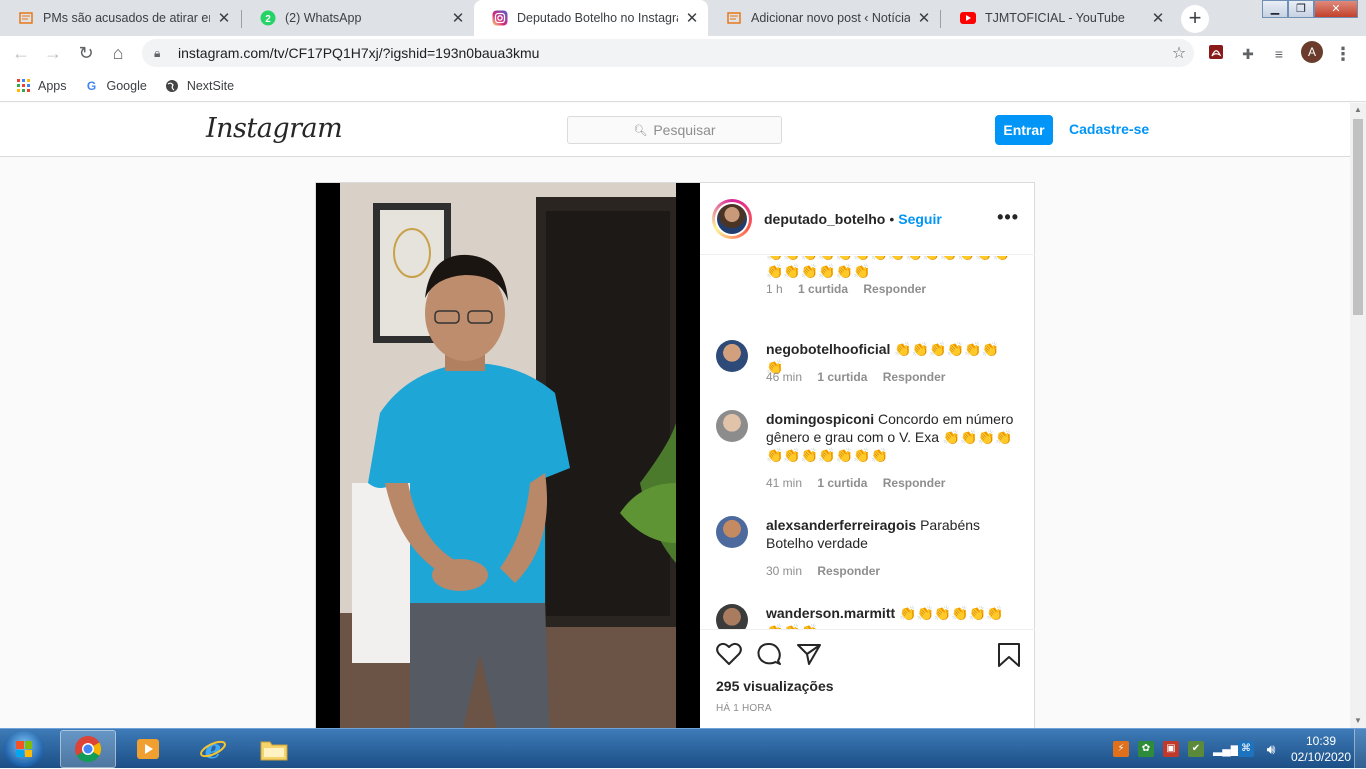 This screenshot has height=769, width=1366. I want to click on bookmark-apps: Apps, so click(41, 86).